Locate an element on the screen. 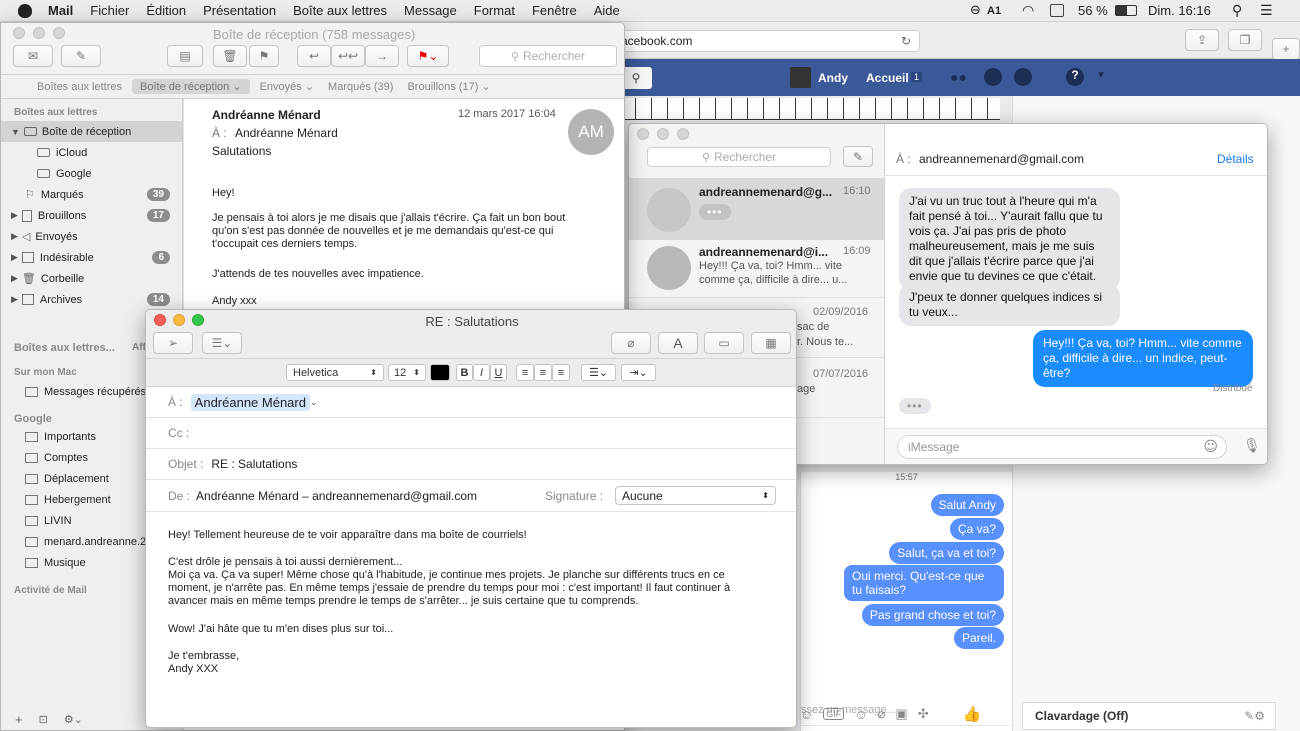 The width and height of the screenshot is (1300, 731). settings-menu-button: ⚙⌄ is located at coordinates (73, 719).